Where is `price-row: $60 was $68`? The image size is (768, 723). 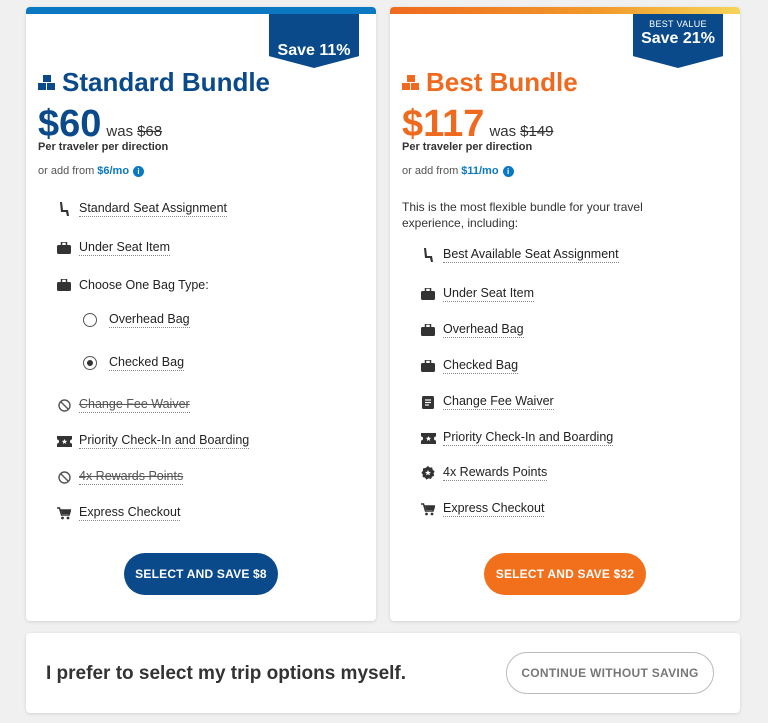 price-row: $60 was $68 is located at coordinates (100, 124).